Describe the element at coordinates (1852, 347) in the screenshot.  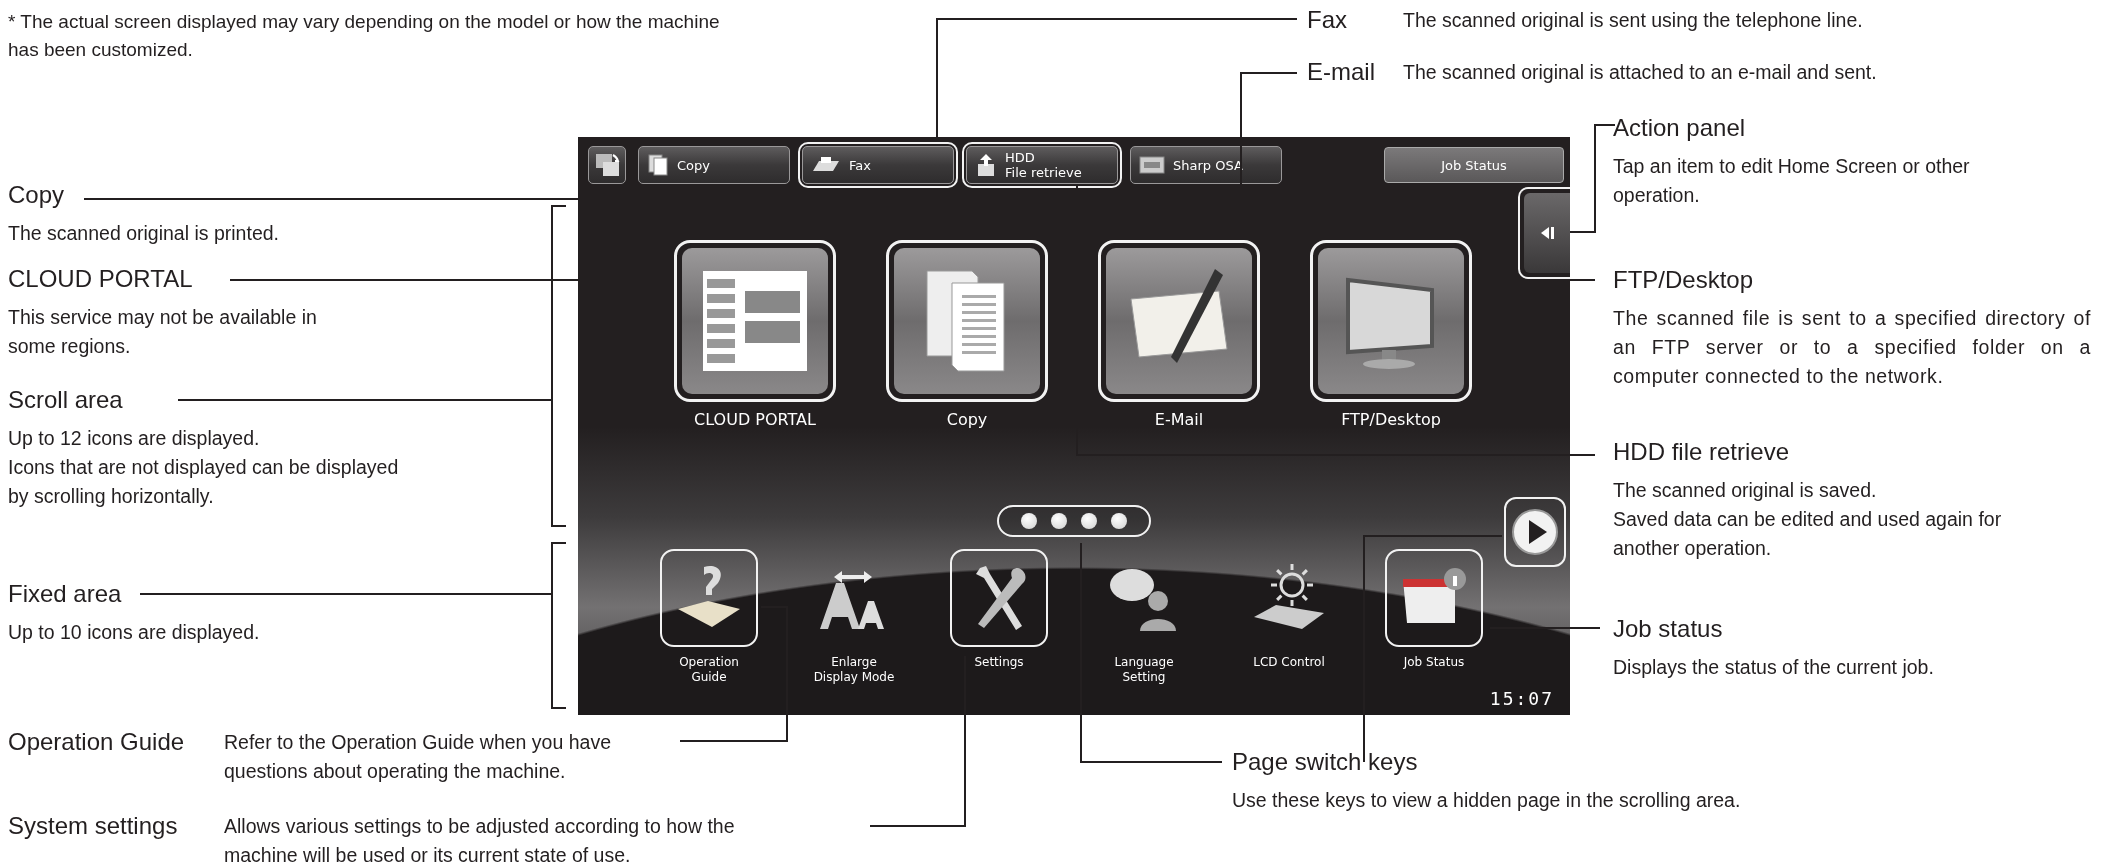
I see `callout-description: The scanned file is sent to a specified directory of an FTP server or to a specified folder on a computer connected to the network.` at that location.